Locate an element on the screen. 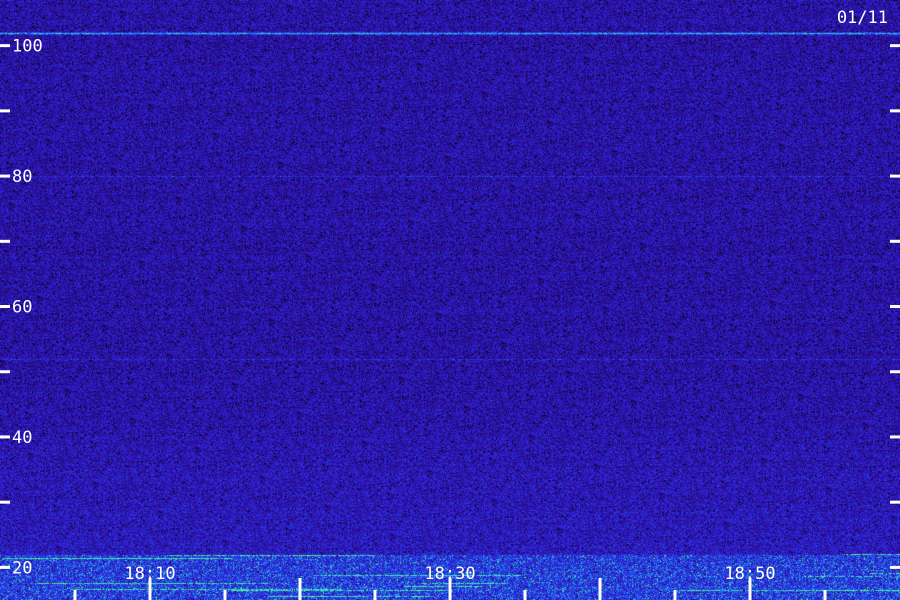 The width and height of the screenshot is (900, 600). x-tick-label: 18:30 is located at coordinates (449, 574).